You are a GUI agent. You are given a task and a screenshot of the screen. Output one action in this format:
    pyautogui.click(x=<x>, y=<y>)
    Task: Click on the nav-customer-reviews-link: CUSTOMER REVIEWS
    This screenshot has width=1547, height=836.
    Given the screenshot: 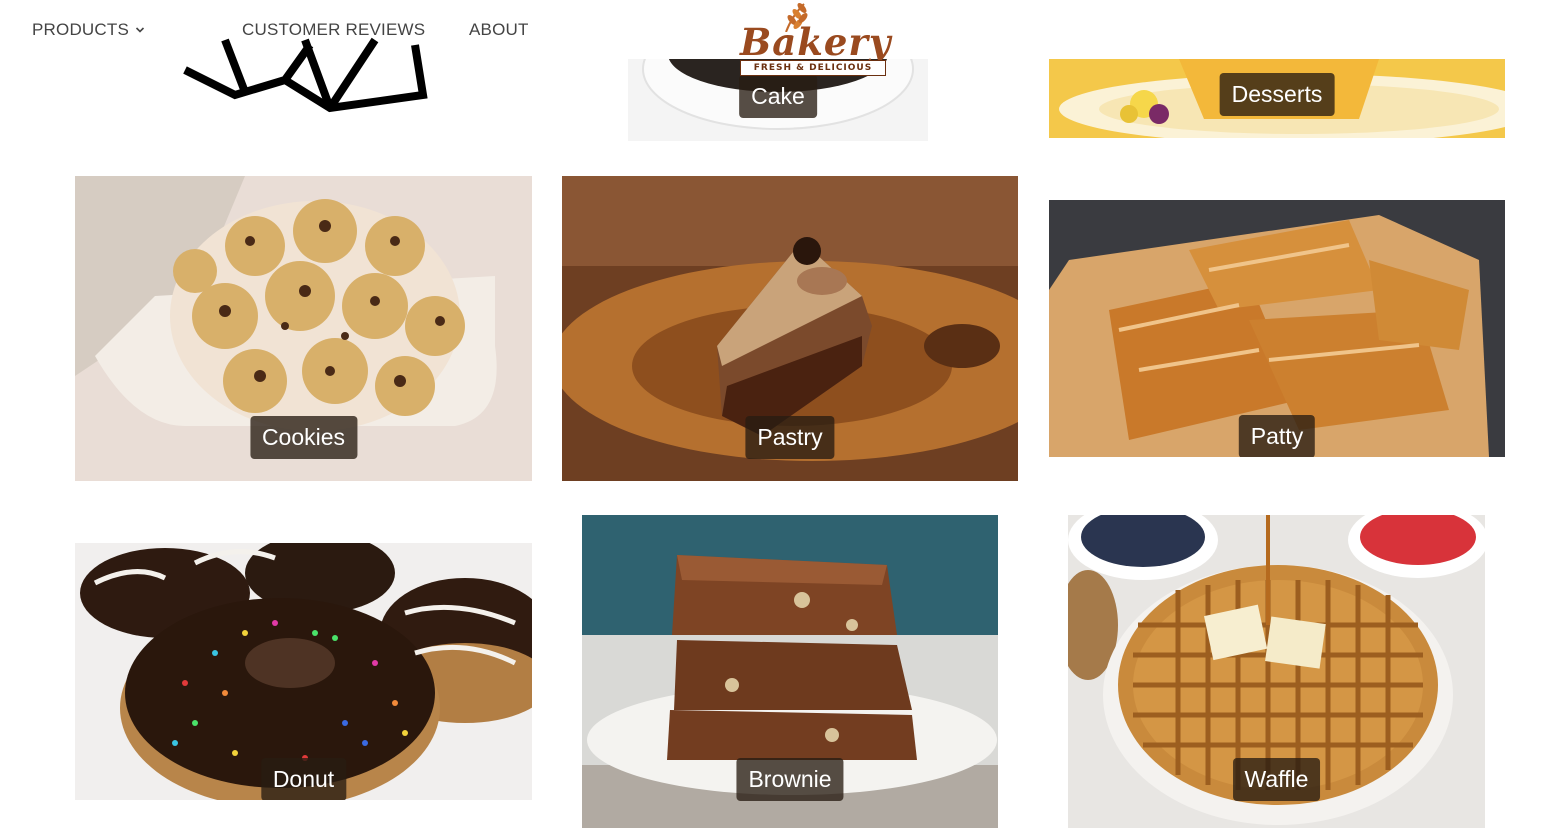 What is the action you would take?
    pyautogui.click(x=333, y=30)
    